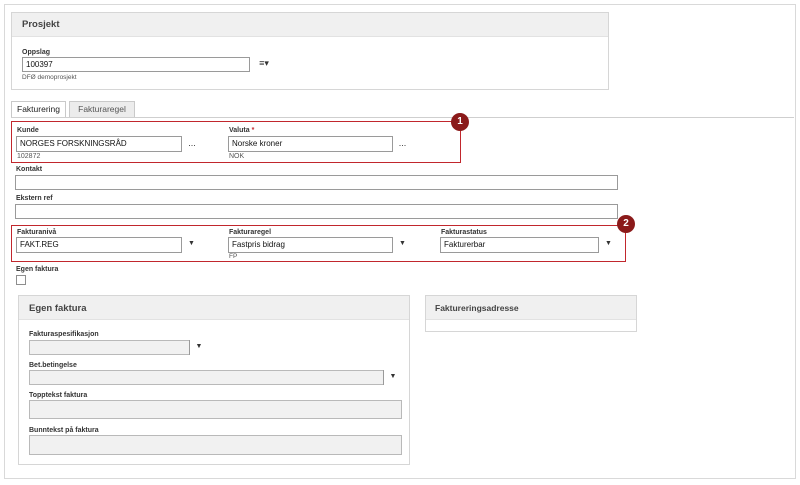 This screenshot has width=800, height=485. I want to click on invoice-status-dropdown: ▼, so click(608, 245).